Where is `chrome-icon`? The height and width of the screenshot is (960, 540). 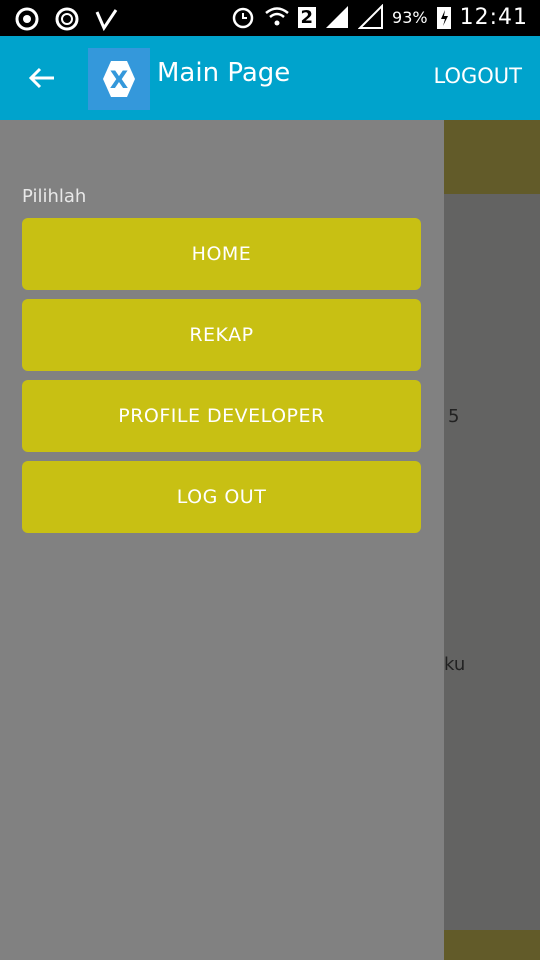 chrome-icon is located at coordinates (27, 19).